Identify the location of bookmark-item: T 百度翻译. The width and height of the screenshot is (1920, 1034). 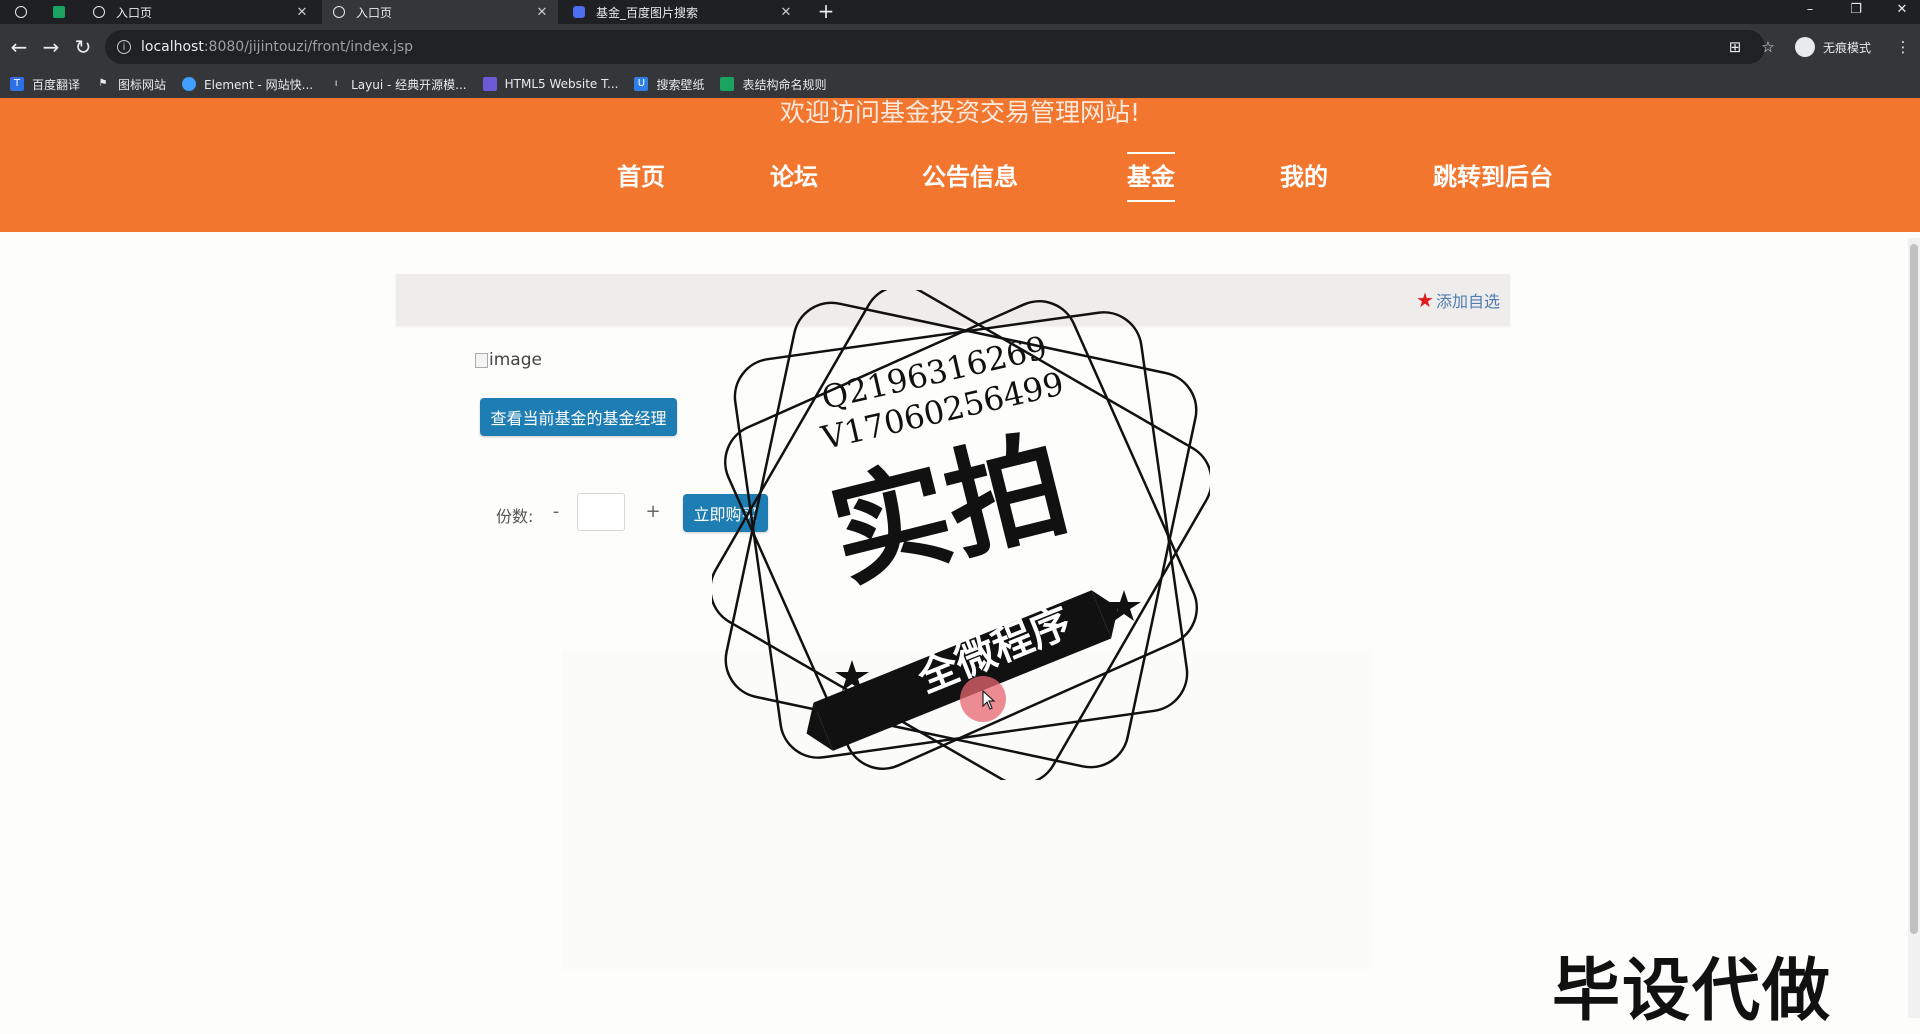
(45, 84).